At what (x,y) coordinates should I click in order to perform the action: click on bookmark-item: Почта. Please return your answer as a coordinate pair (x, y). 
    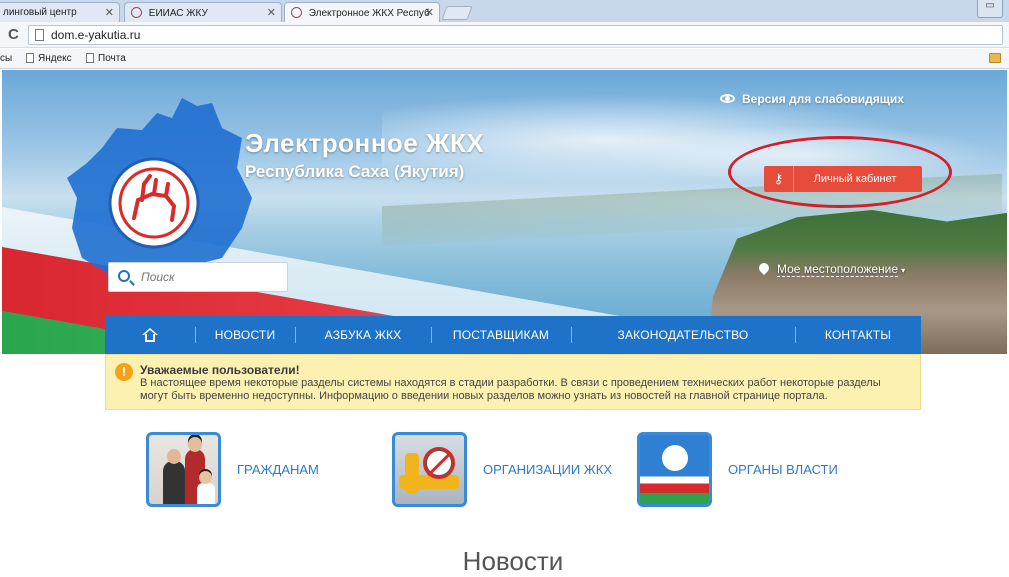
    Looking at the image, I should click on (106, 58).